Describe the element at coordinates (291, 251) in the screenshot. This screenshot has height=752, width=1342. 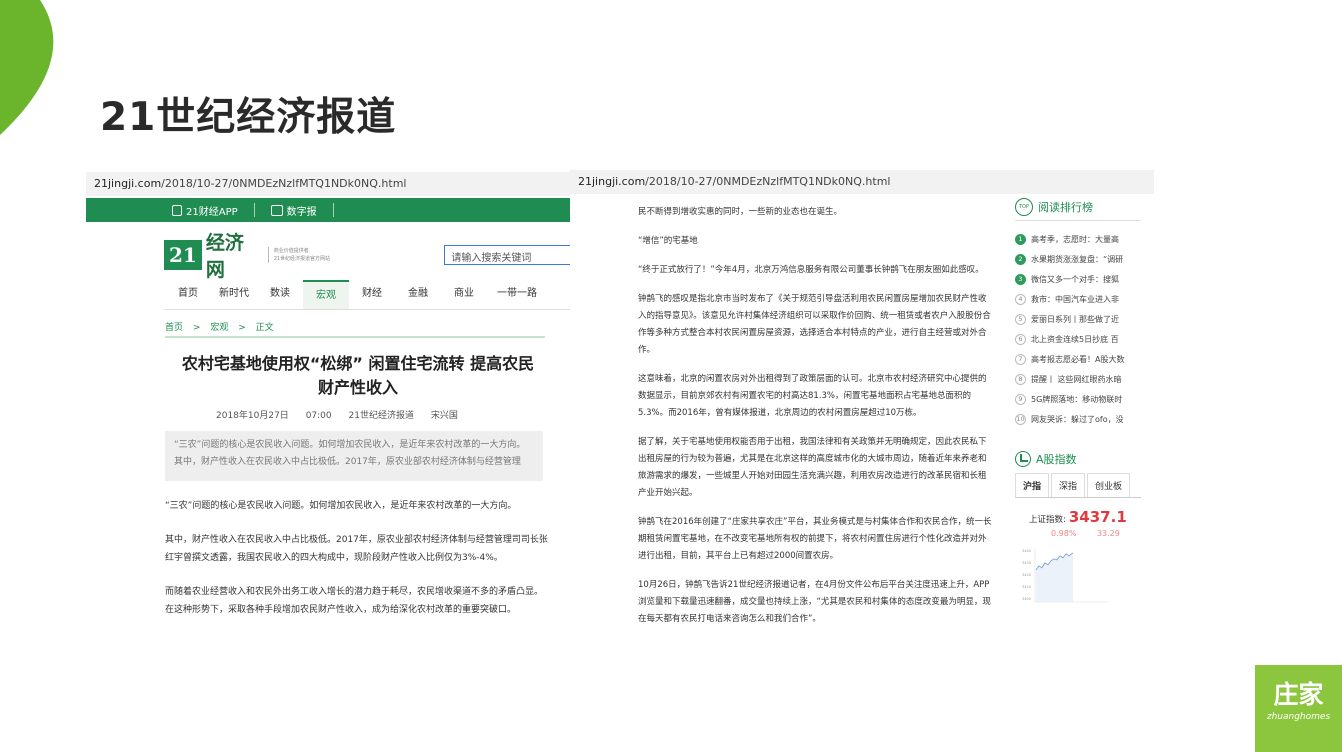
I see `logo-tagline-line1: 商业价值提供者` at that location.